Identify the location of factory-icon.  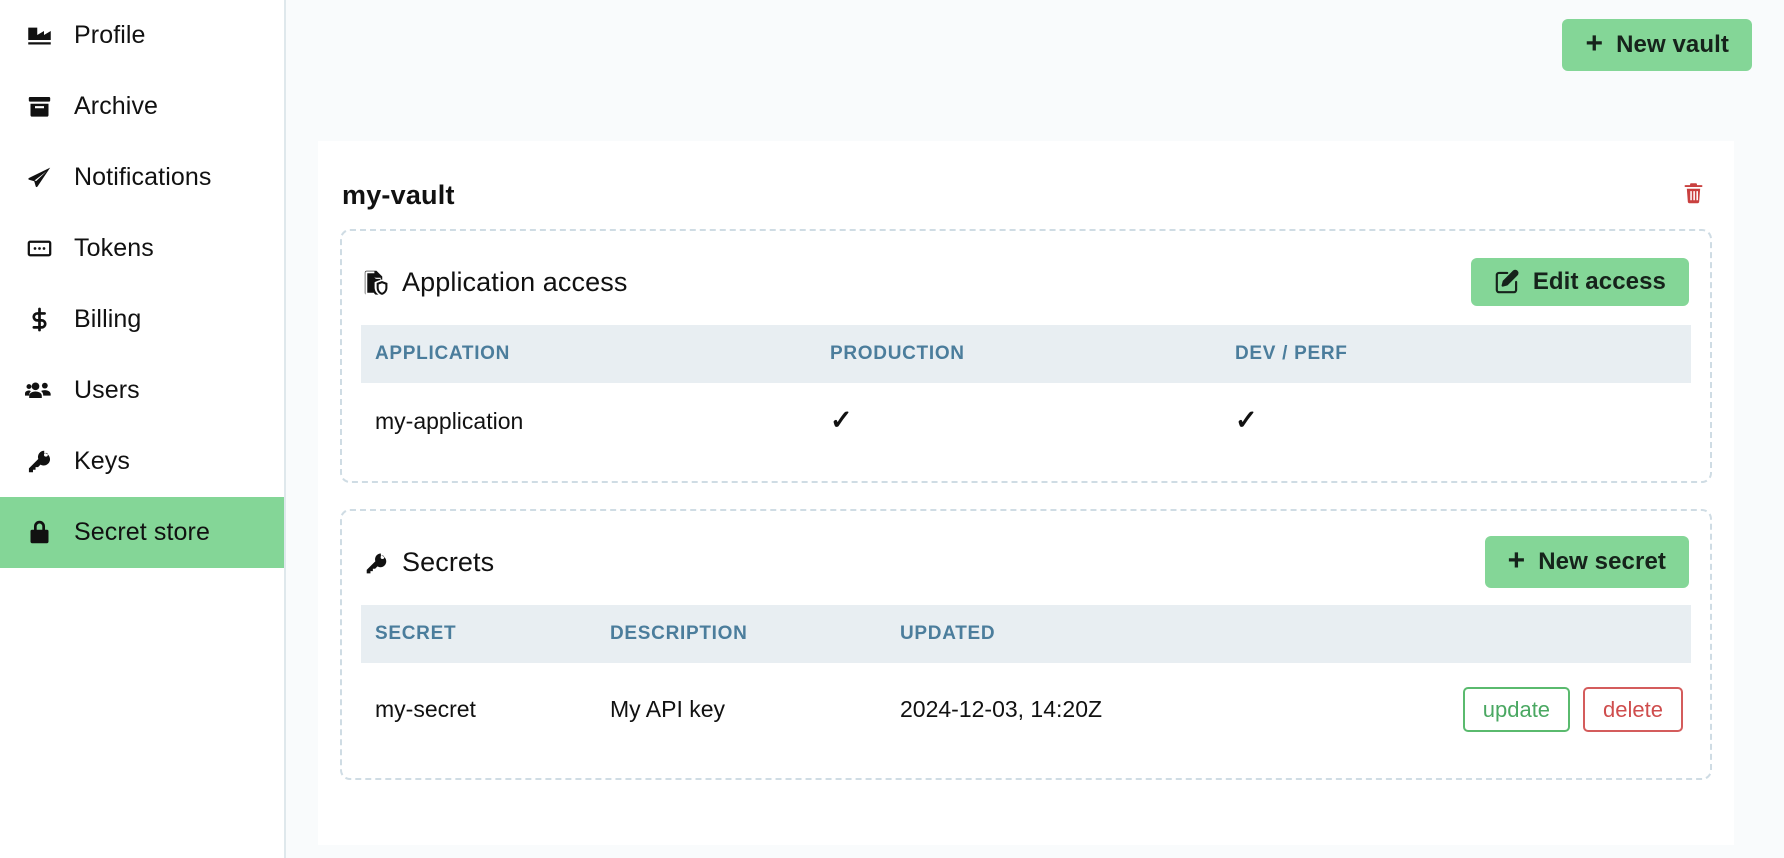
(39, 36).